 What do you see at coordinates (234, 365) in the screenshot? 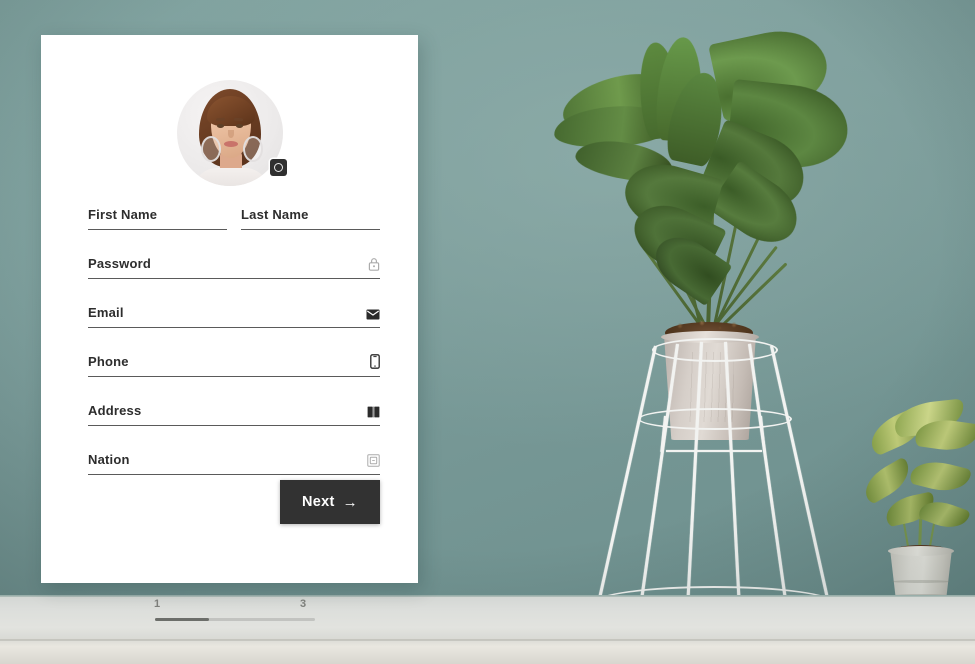
I see `field-phone: Phone` at bounding box center [234, 365].